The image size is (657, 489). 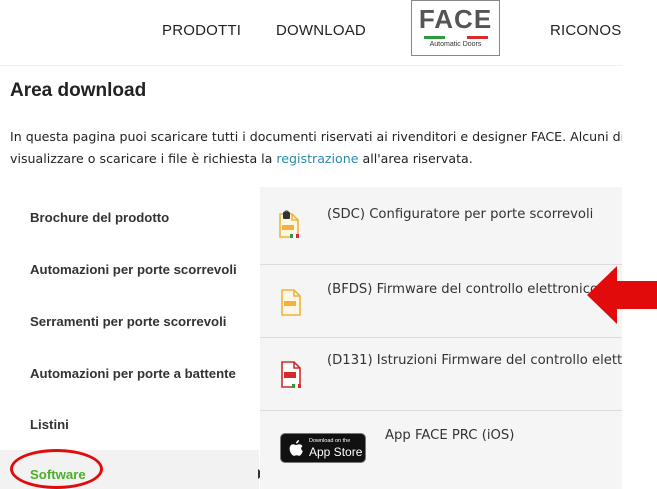 I want to click on nav-prodotti: PRODOTTI, so click(x=201, y=30).